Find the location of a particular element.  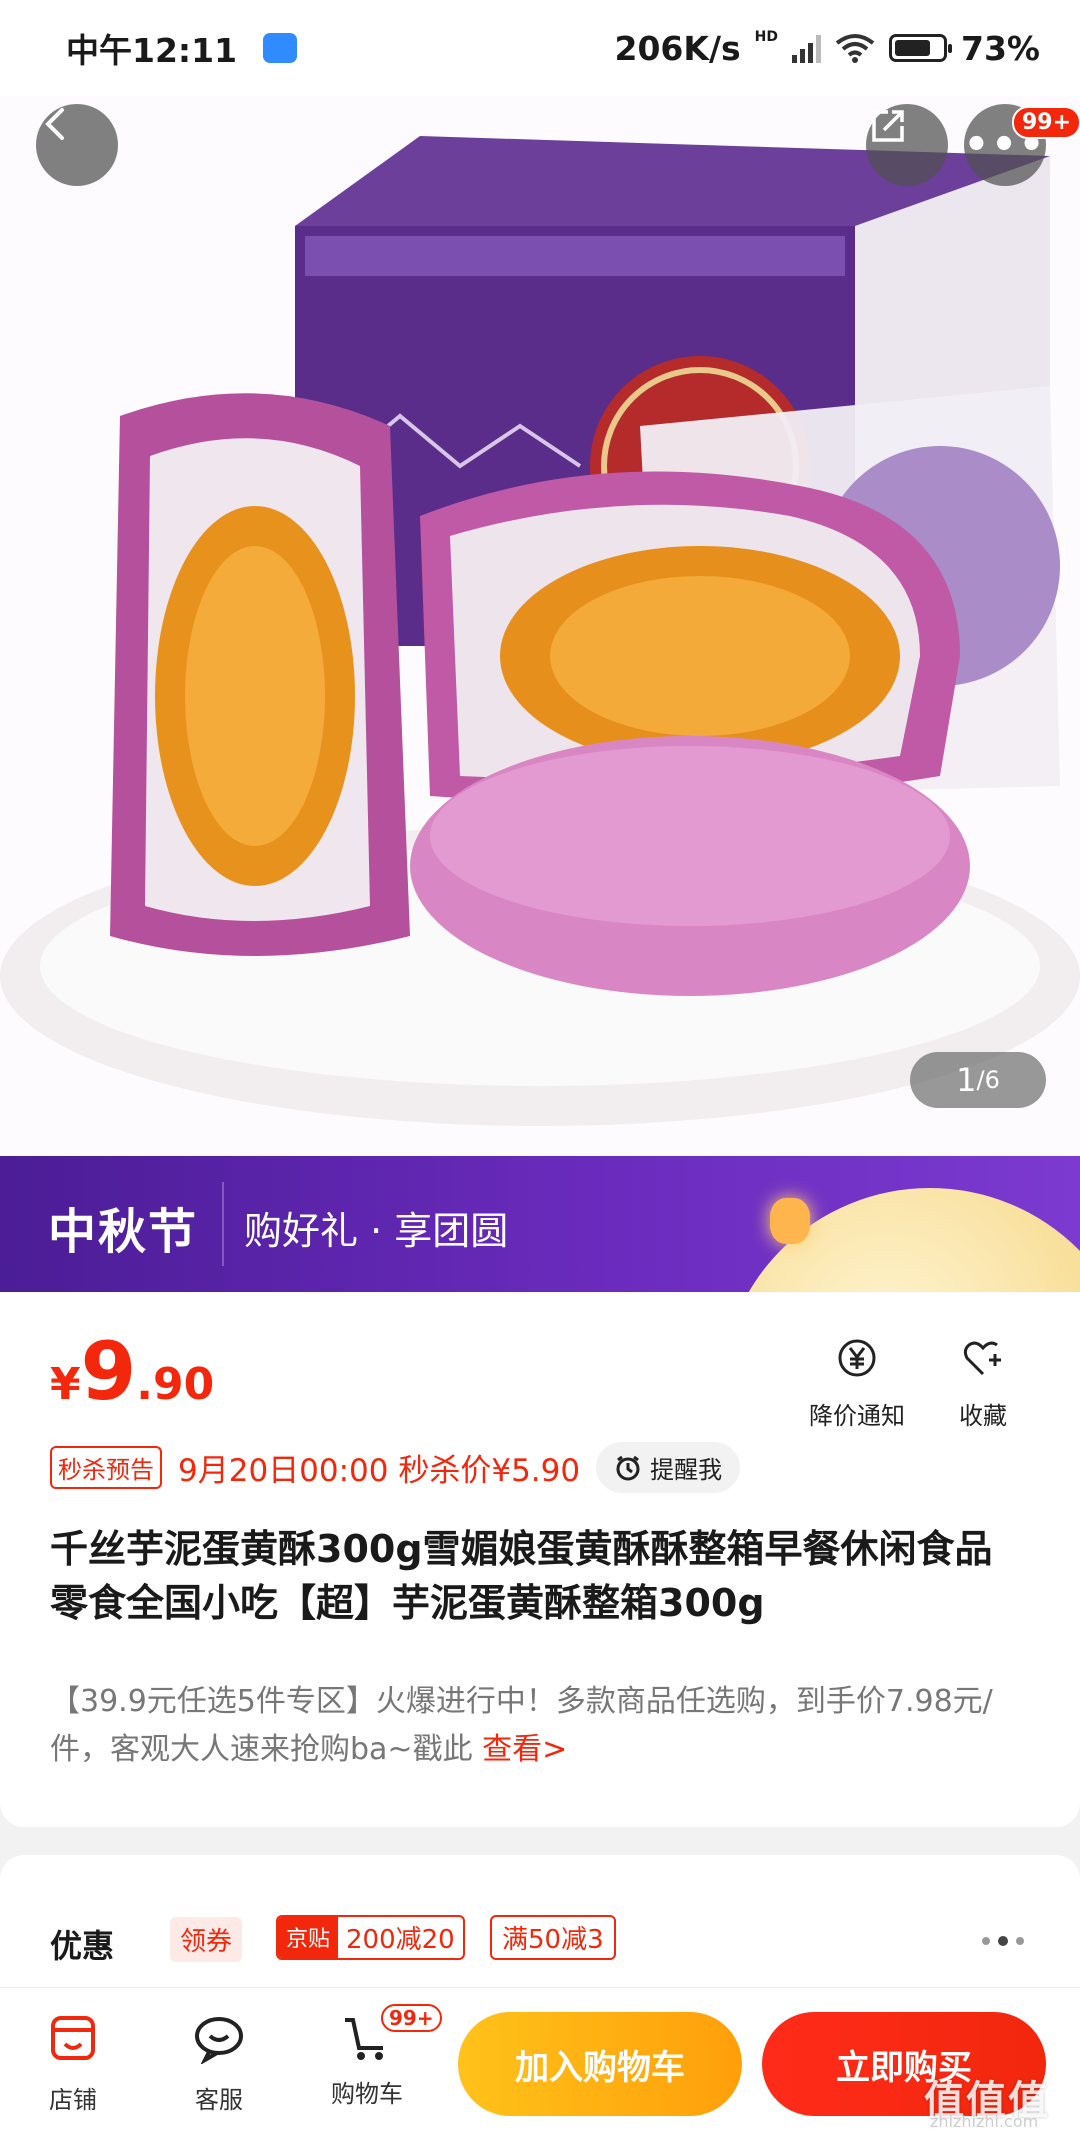

signal-icon is located at coordinates (806, 48).